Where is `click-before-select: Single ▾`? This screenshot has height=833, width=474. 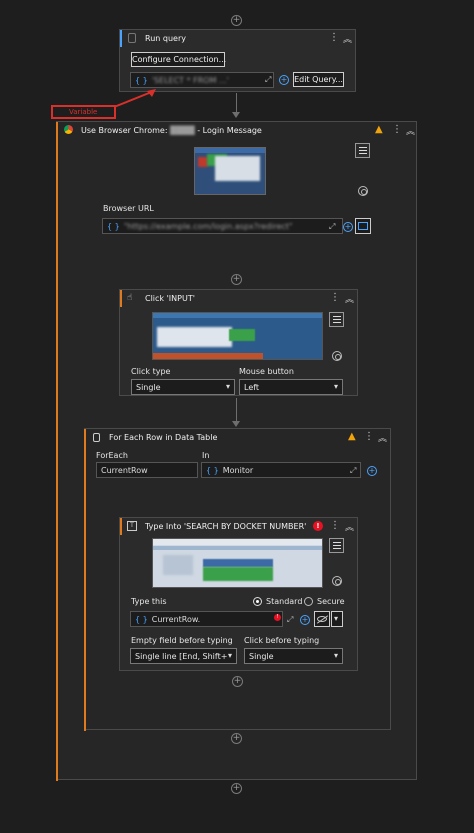
click-before-select: Single ▾ is located at coordinates (293, 656).